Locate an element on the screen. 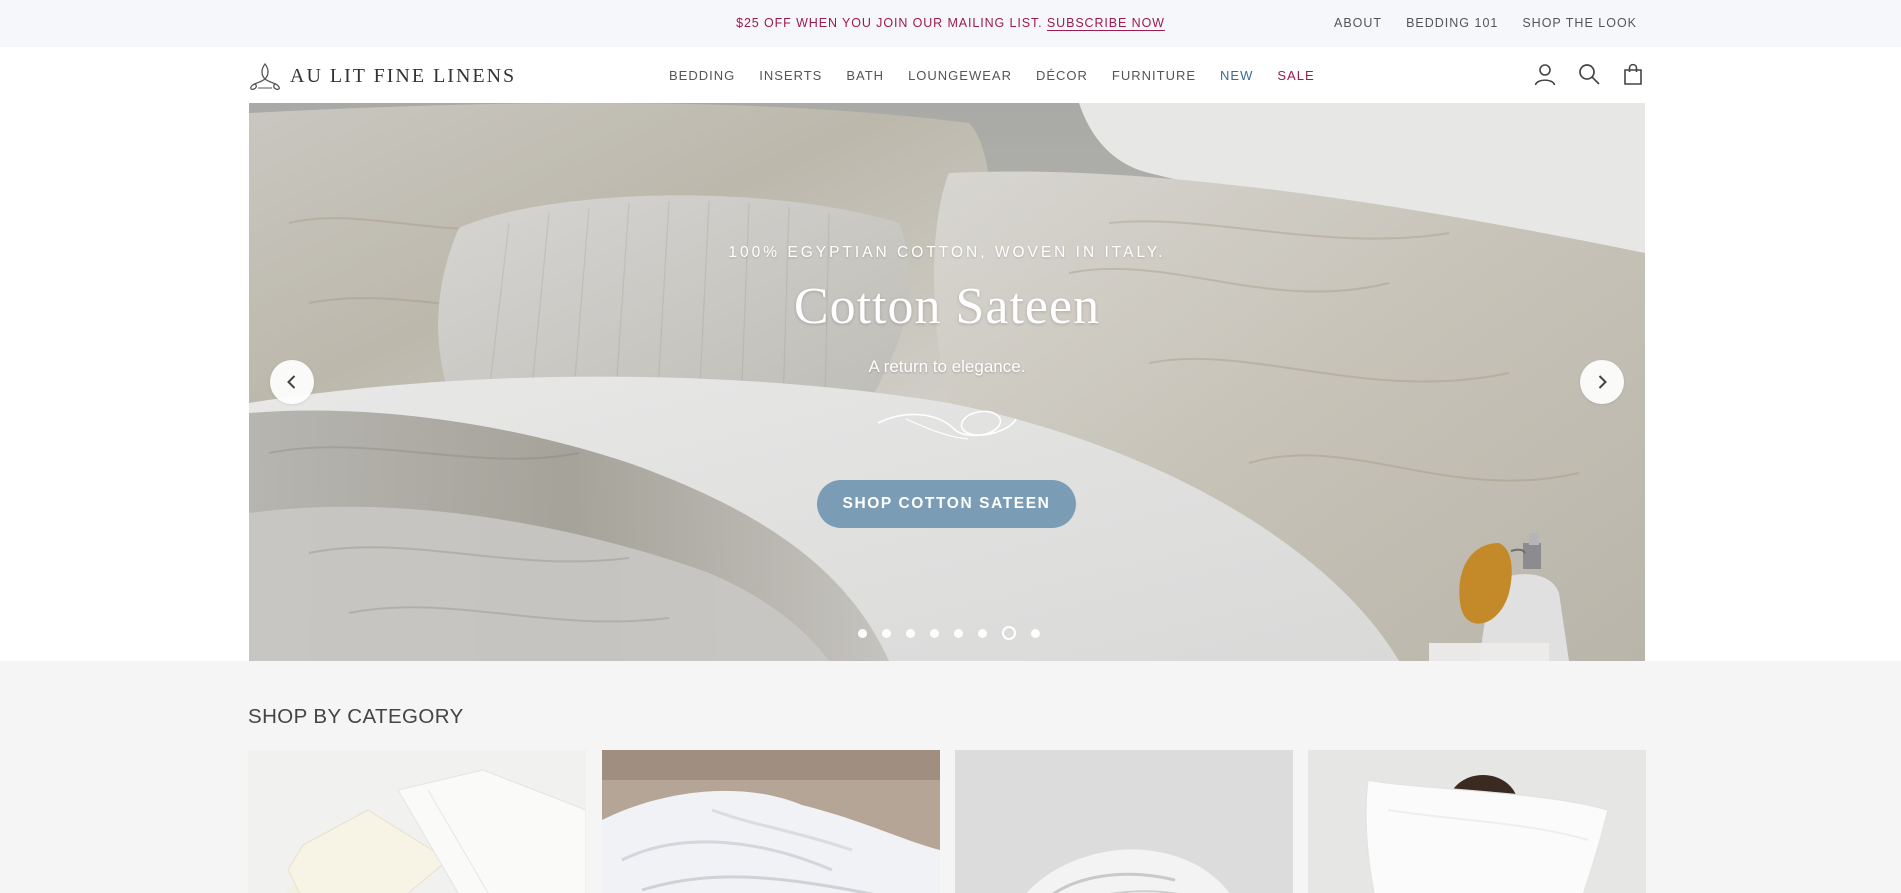 Image resolution: width=1901 pixels, height=893 pixels. cart-icon is located at coordinates (1633, 74).